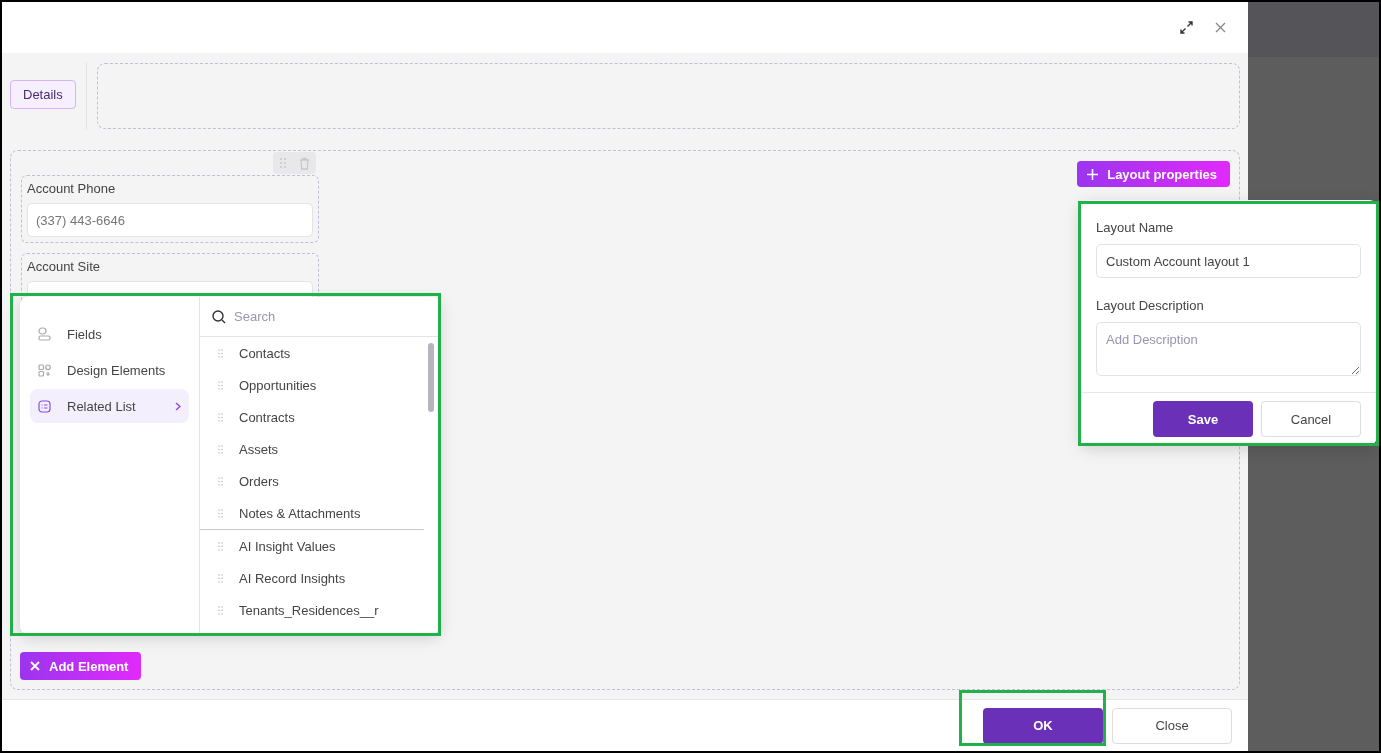 Image resolution: width=1381 pixels, height=753 pixels. I want to click on field-card: Account Phone (337) 443-6646, so click(170, 209).